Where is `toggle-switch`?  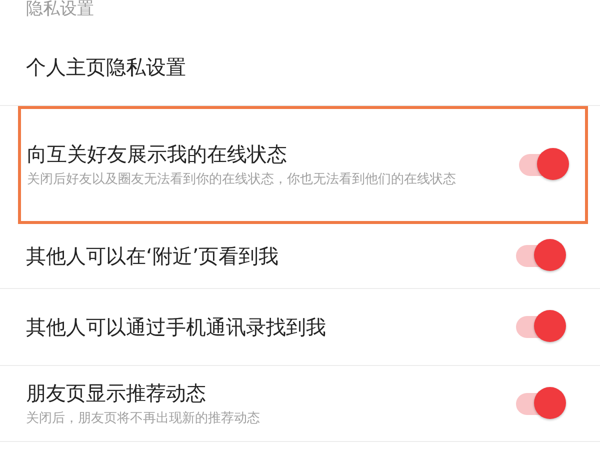 toggle-switch is located at coordinates (541, 404).